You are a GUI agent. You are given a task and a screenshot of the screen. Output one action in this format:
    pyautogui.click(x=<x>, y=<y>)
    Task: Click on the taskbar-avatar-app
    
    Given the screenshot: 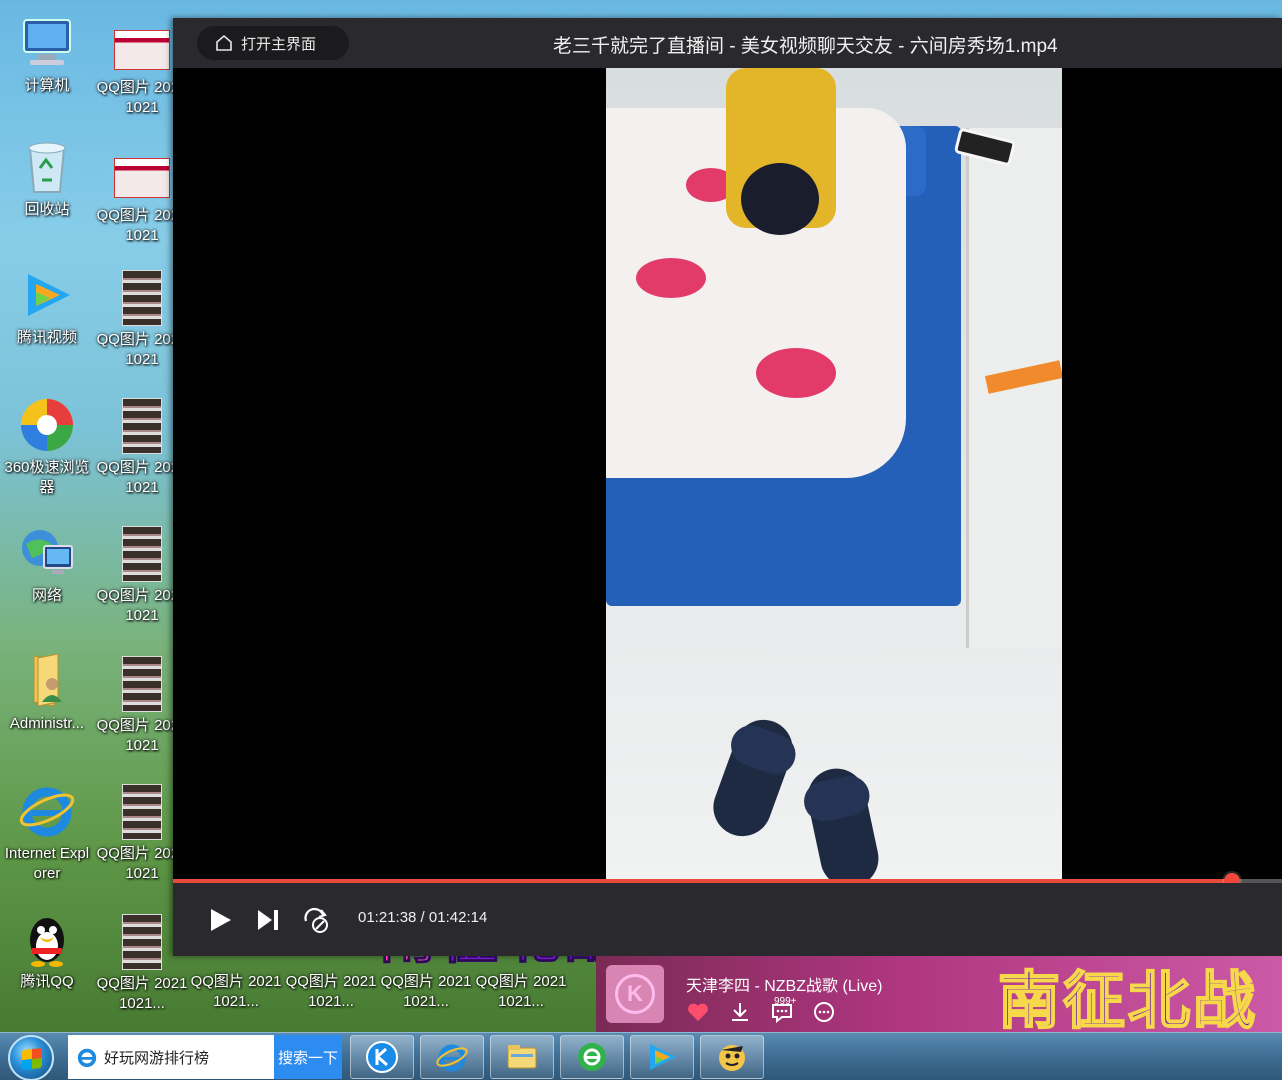 What is the action you would take?
    pyautogui.click(x=732, y=1057)
    